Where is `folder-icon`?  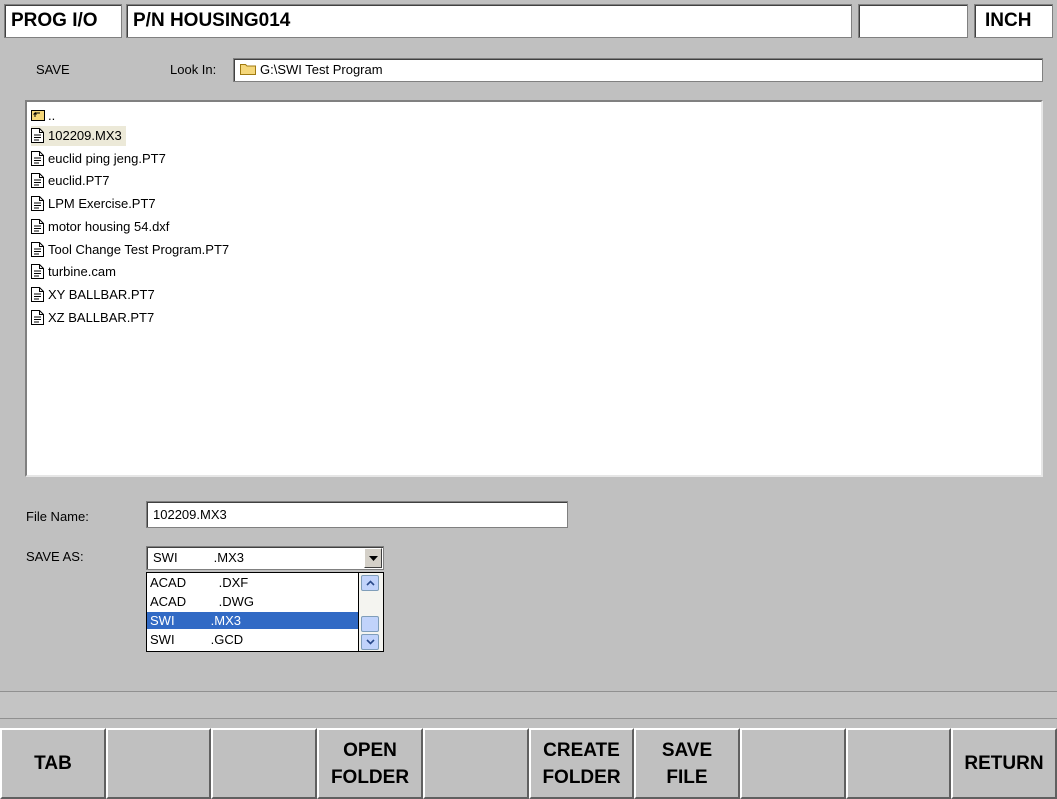 folder-icon is located at coordinates (248, 71).